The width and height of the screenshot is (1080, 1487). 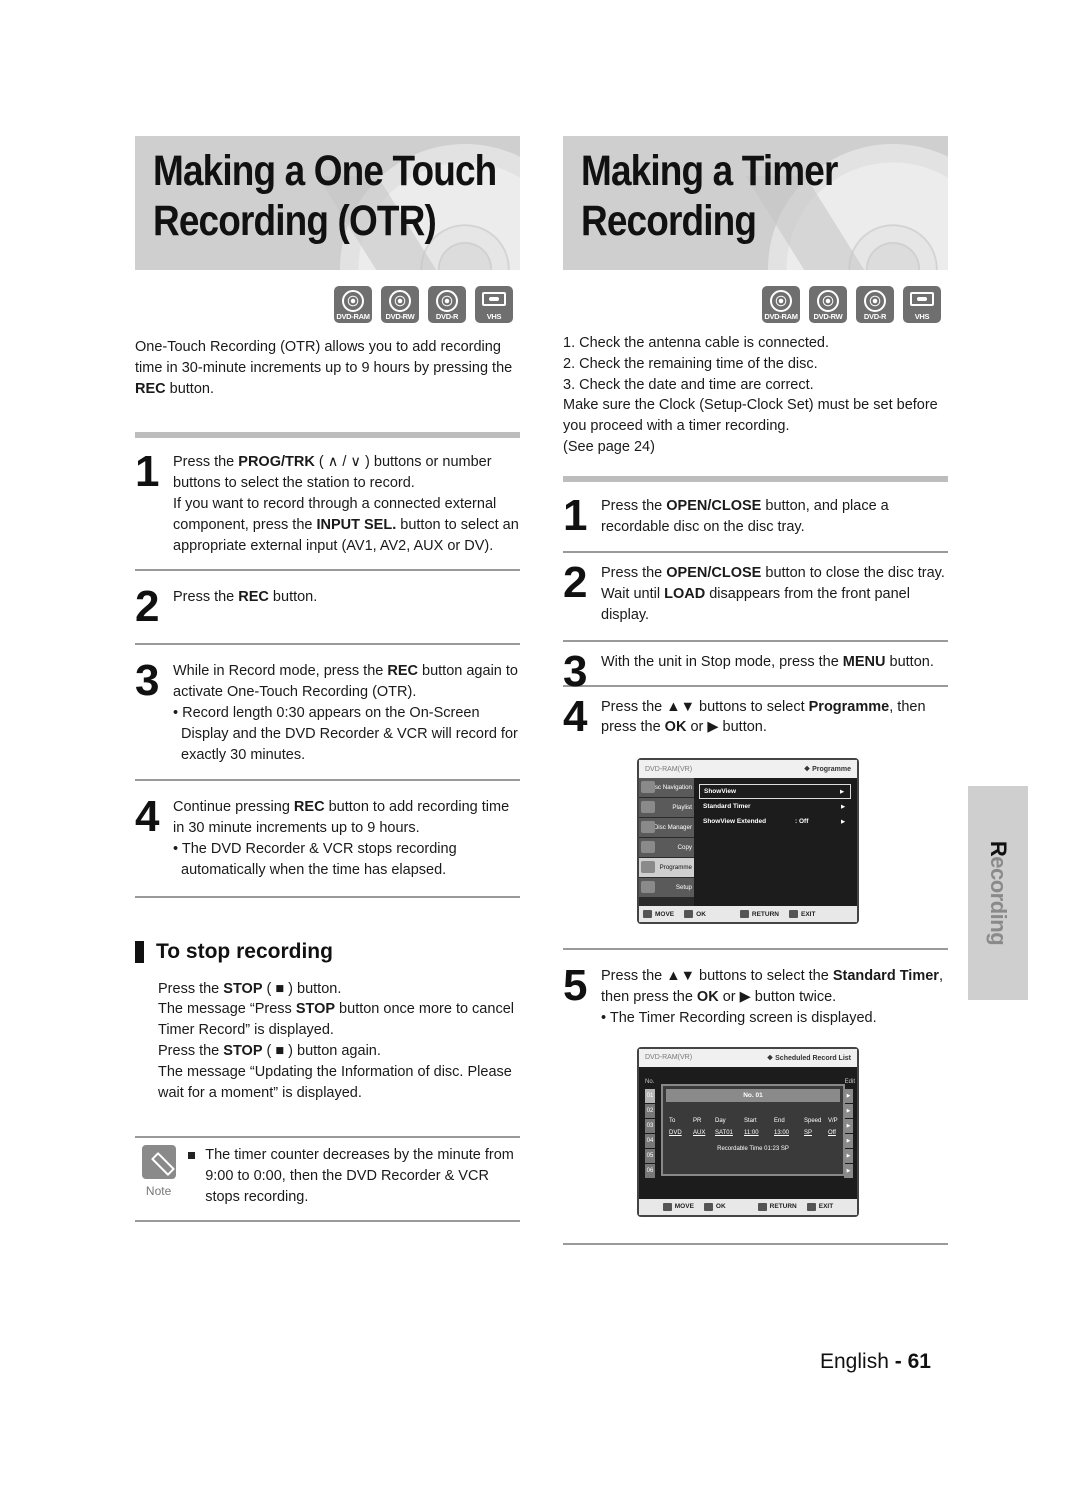 I want to click on record-slot: 05, so click(x=650, y=1155).